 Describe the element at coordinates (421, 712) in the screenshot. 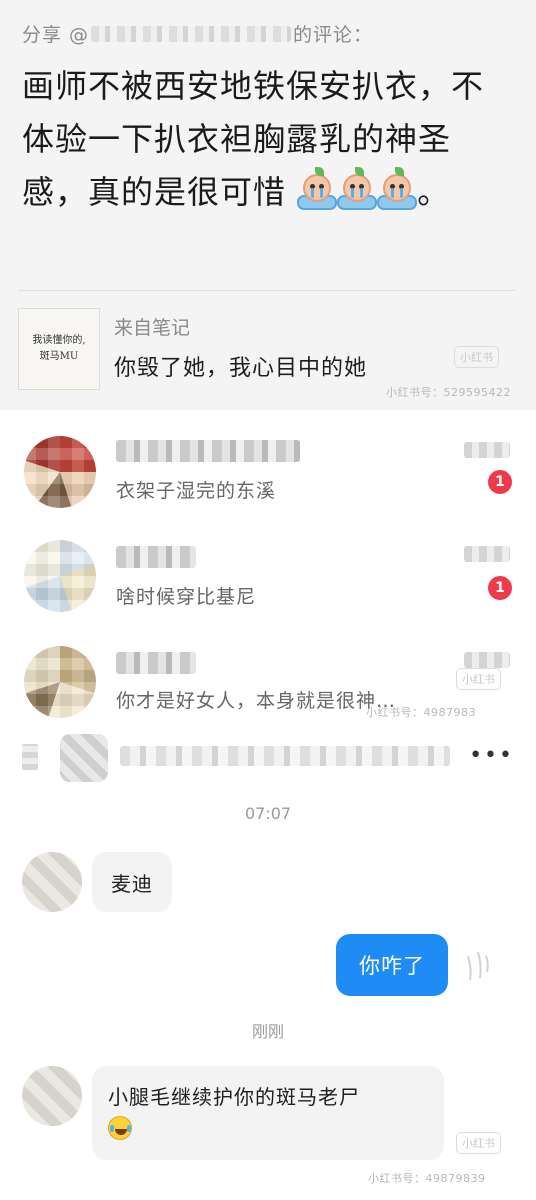

I see `watermark-id: 小红书号：4987983` at that location.